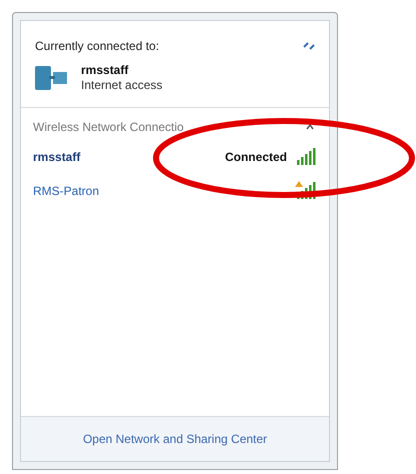 This screenshot has height=474, width=416. Describe the element at coordinates (97, 46) in the screenshot. I see `section-heading: Currently connected to:` at that location.